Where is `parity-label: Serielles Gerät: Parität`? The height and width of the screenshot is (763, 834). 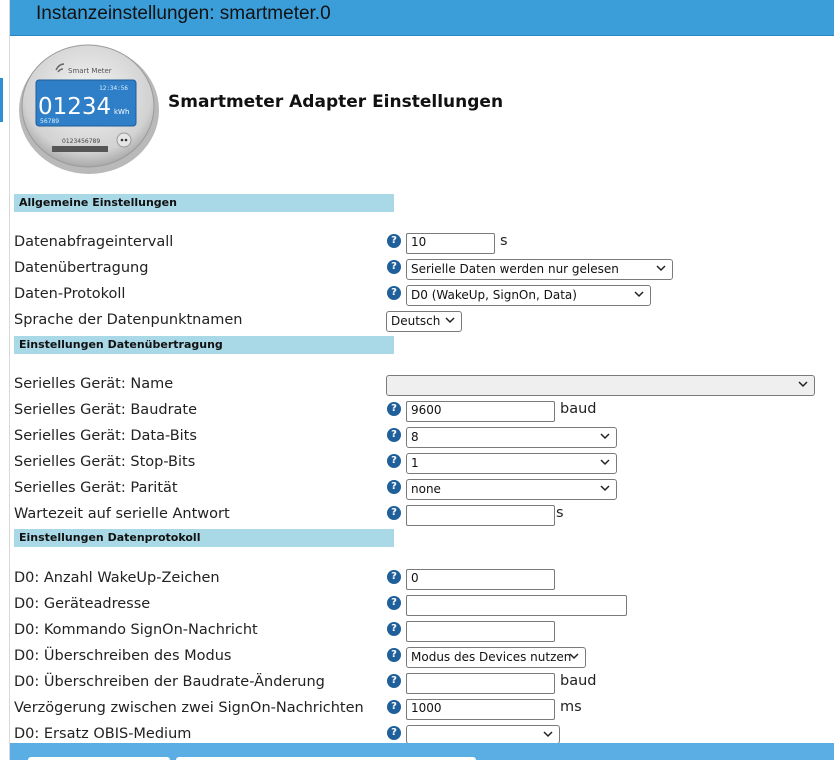
parity-label: Serielles Gerät: Parität is located at coordinates (96, 488).